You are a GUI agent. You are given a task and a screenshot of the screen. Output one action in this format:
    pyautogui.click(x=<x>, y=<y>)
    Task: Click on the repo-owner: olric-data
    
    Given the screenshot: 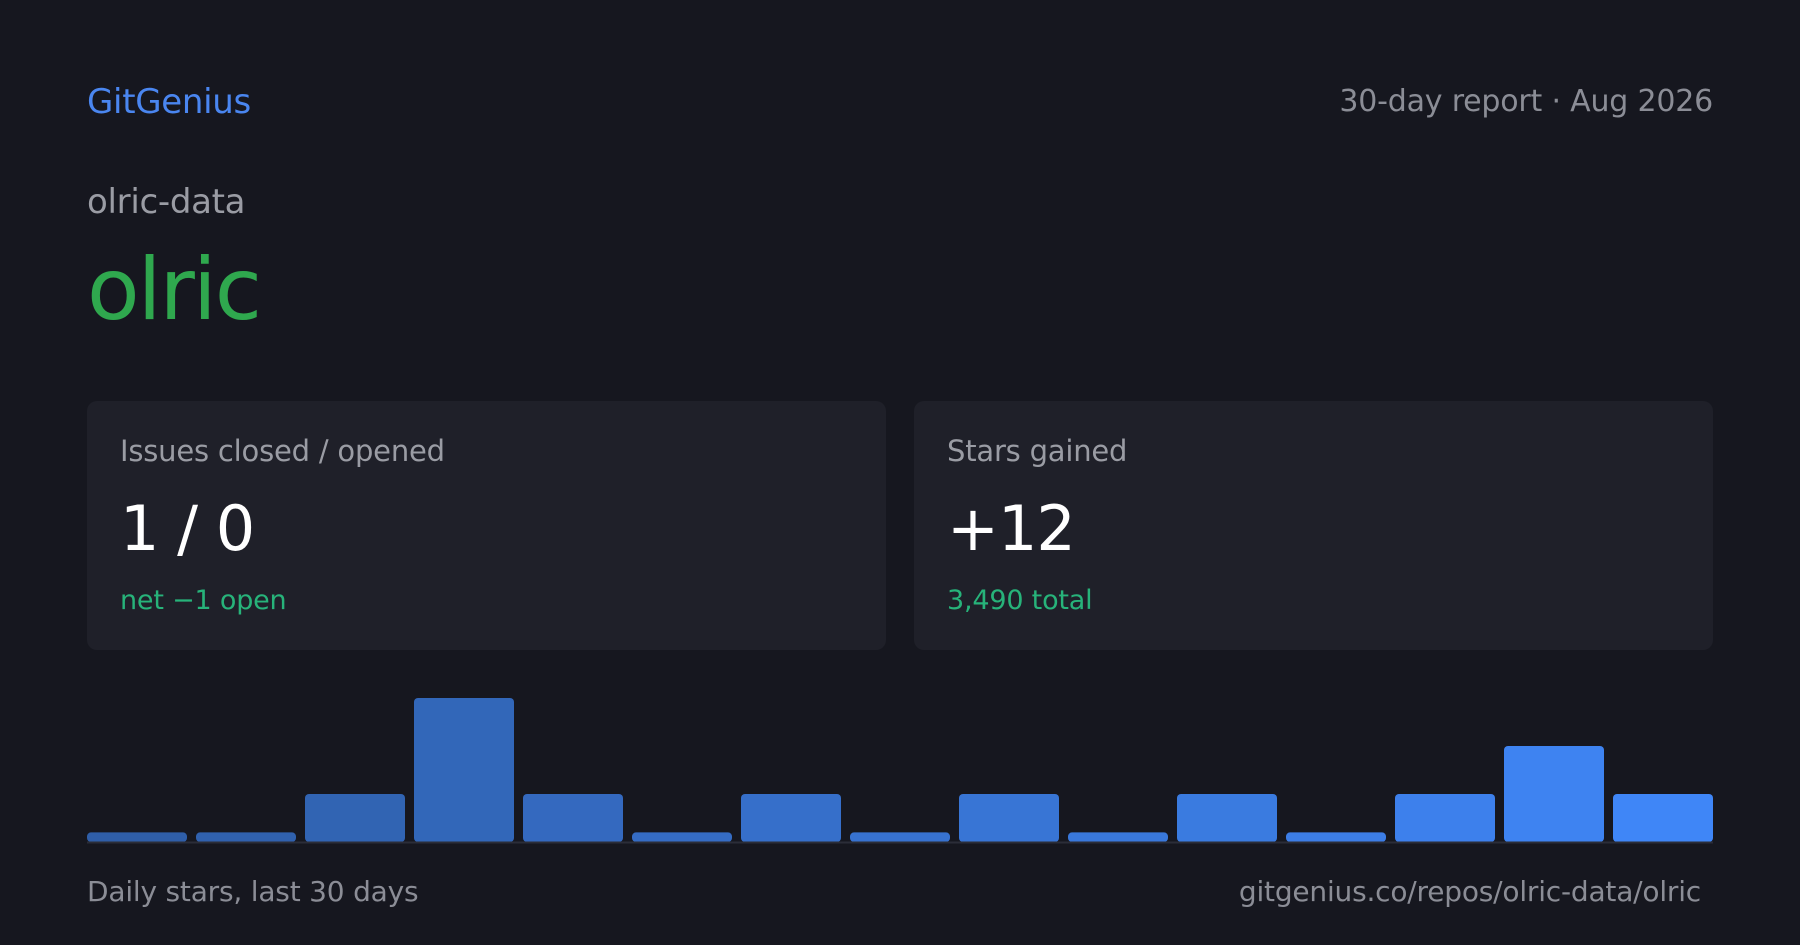 What is the action you would take?
    pyautogui.click(x=166, y=202)
    